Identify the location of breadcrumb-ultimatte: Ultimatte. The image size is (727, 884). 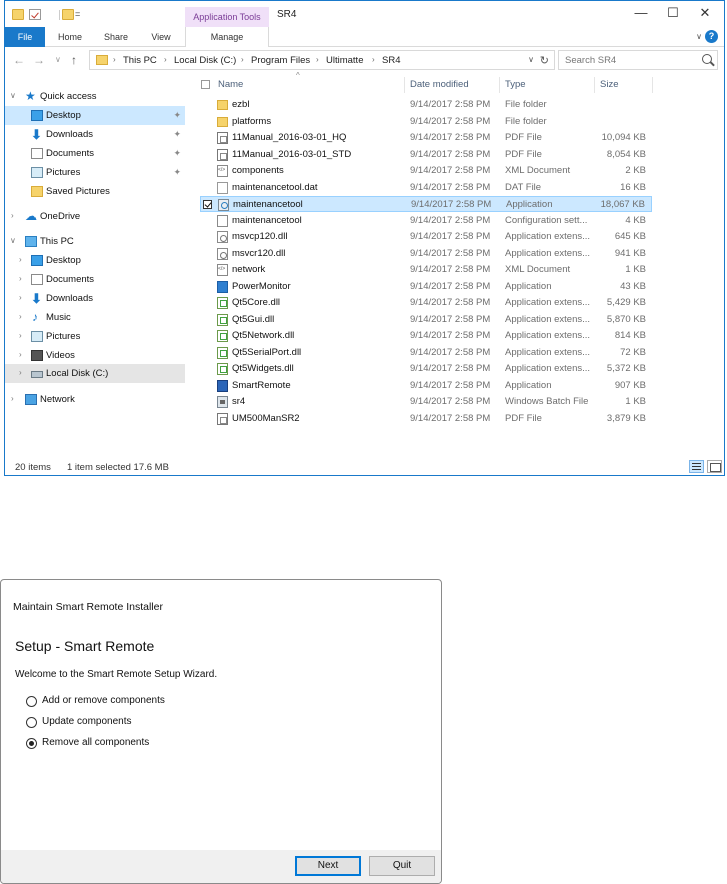
(344, 60).